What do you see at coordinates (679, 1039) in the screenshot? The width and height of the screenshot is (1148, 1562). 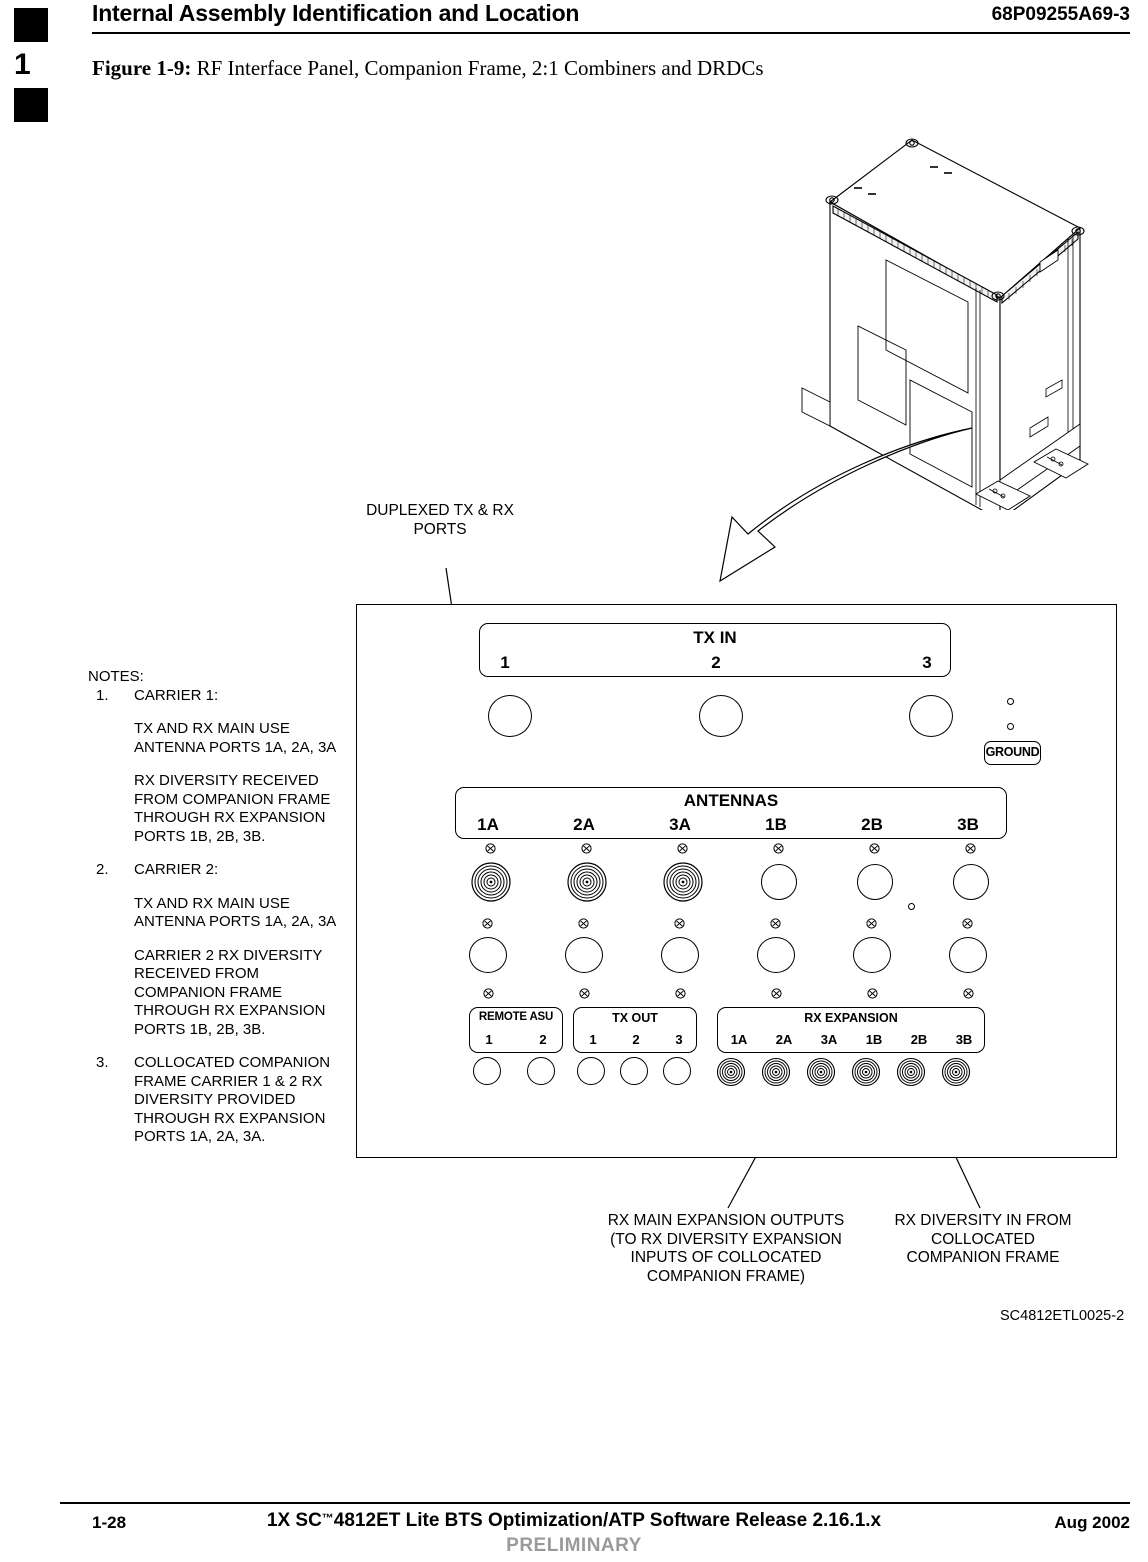 I see `tx-out-port-label: 3` at bounding box center [679, 1039].